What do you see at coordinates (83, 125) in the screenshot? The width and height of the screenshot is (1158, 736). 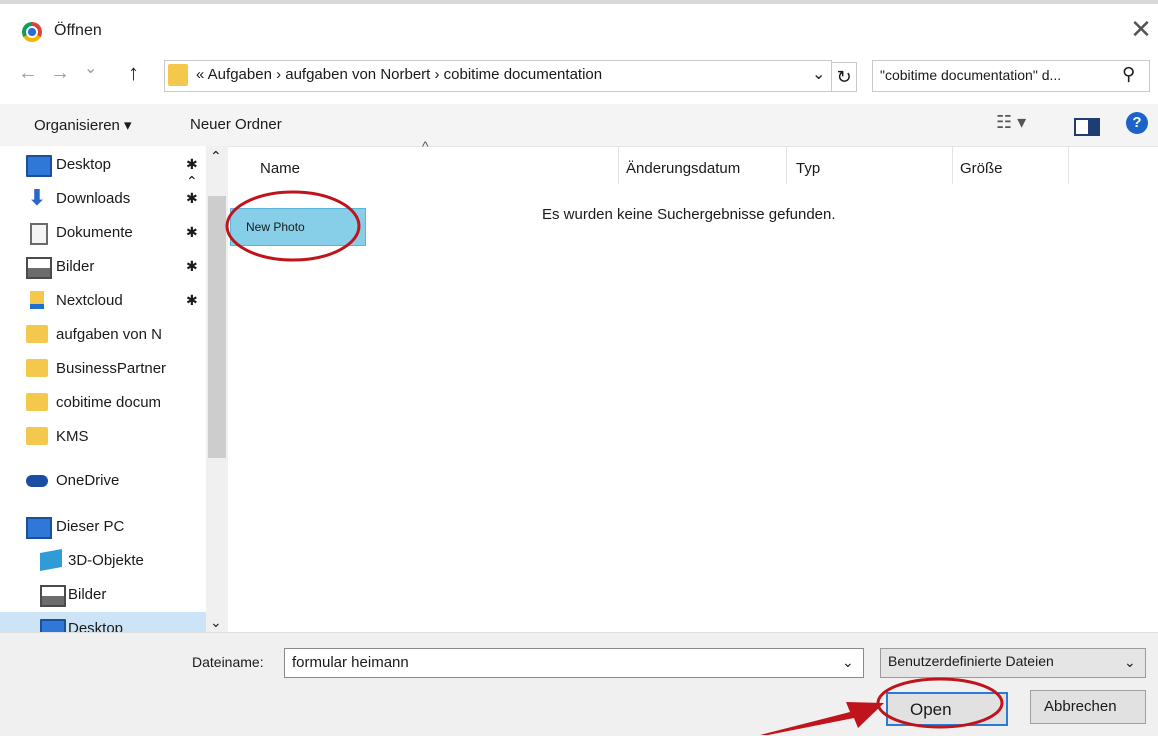 I see `organize-button: Organisieren ▾` at bounding box center [83, 125].